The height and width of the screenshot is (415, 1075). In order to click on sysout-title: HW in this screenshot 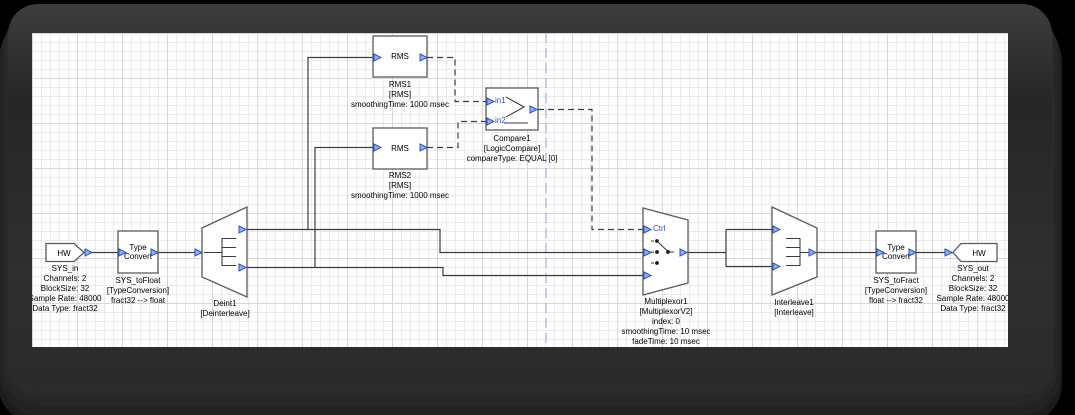, I will do `click(979, 253)`.